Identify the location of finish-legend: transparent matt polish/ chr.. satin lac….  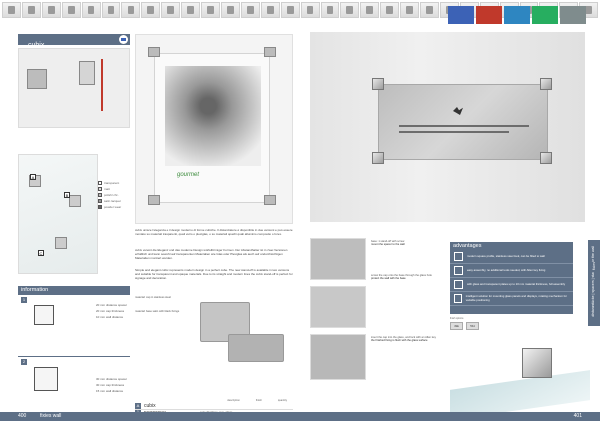
(109, 195).